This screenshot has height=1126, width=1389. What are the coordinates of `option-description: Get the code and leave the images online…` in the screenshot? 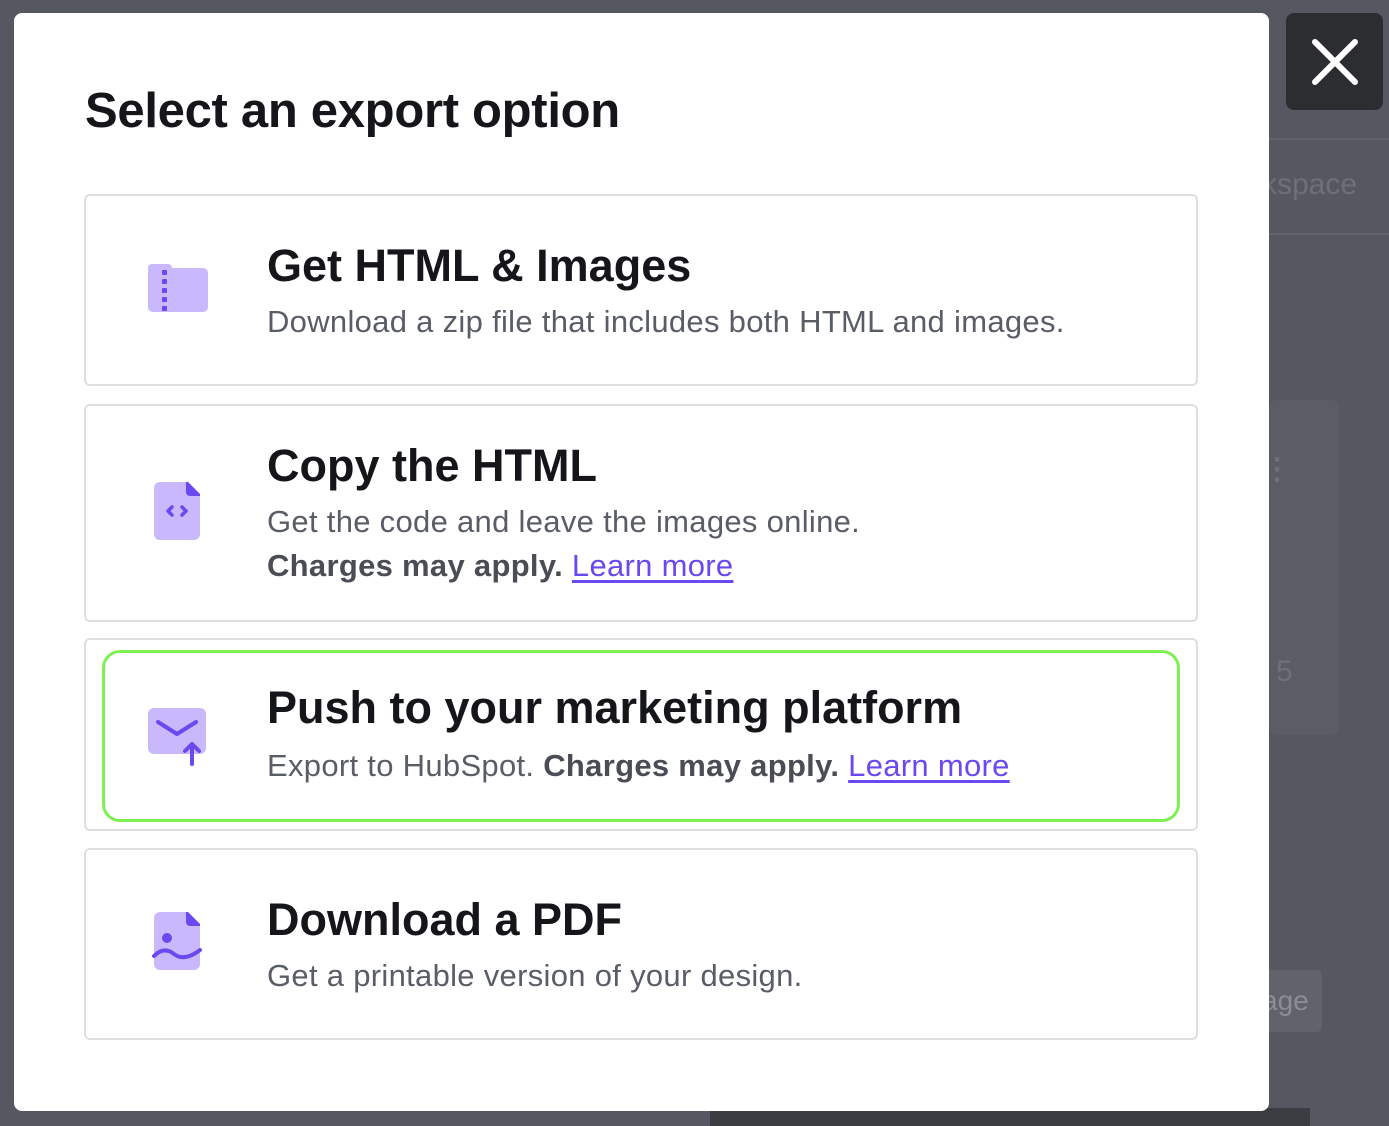 It's located at (563, 522).